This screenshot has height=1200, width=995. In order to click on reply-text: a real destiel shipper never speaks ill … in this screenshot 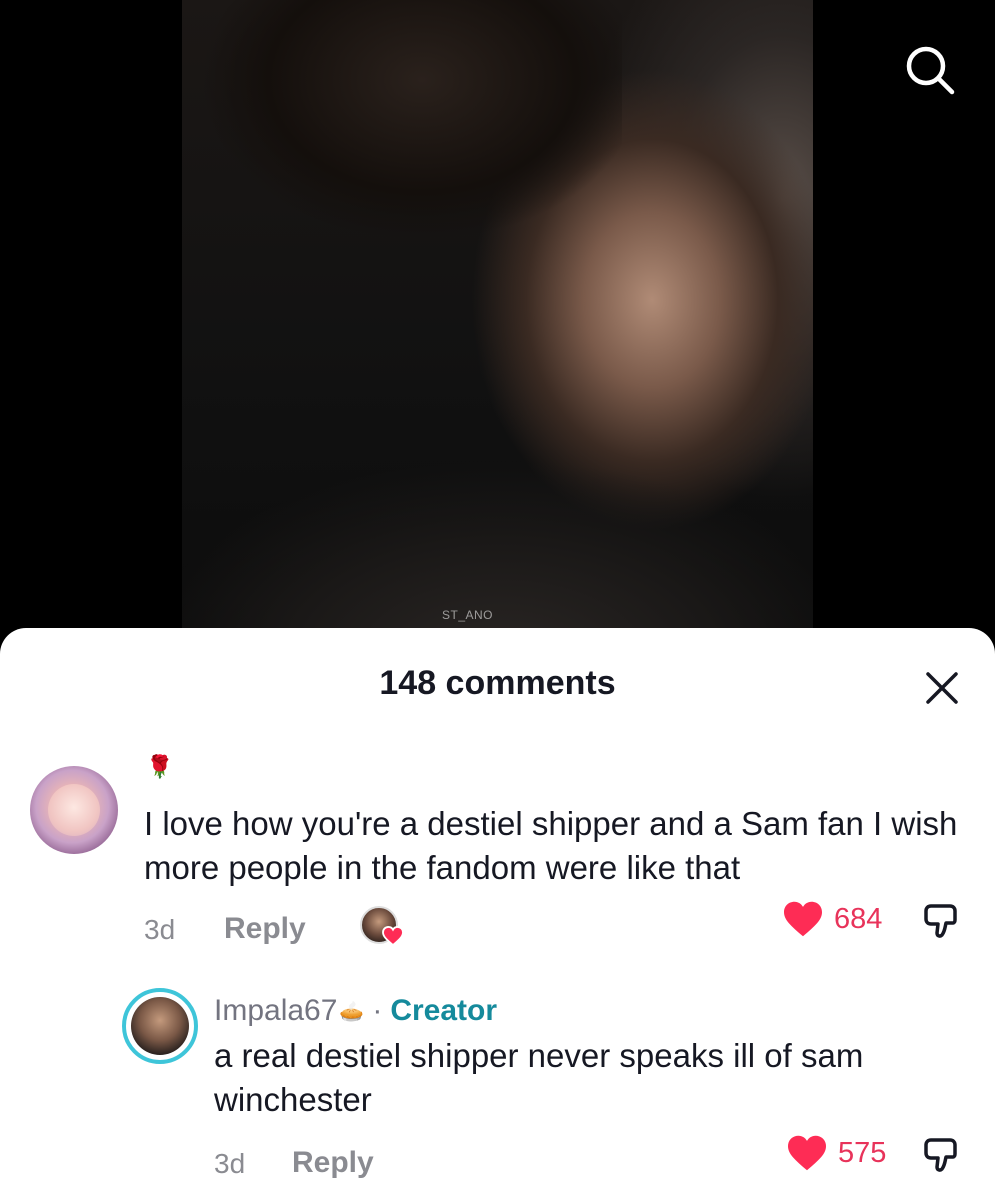, I will do `click(539, 1077)`.